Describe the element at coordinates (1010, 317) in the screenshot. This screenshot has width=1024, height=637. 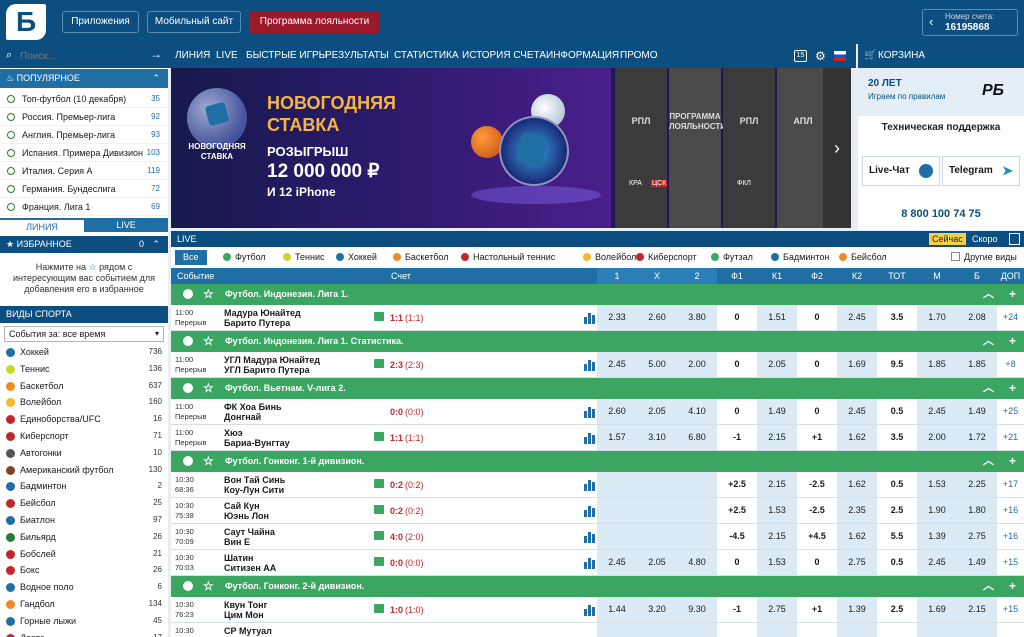
I see `odds-cell: +24` at that location.